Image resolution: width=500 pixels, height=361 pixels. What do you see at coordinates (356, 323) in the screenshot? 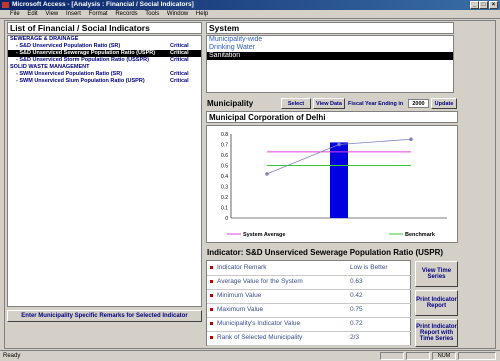
I see `detail-value: 0.72` at bounding box center [356, 323].